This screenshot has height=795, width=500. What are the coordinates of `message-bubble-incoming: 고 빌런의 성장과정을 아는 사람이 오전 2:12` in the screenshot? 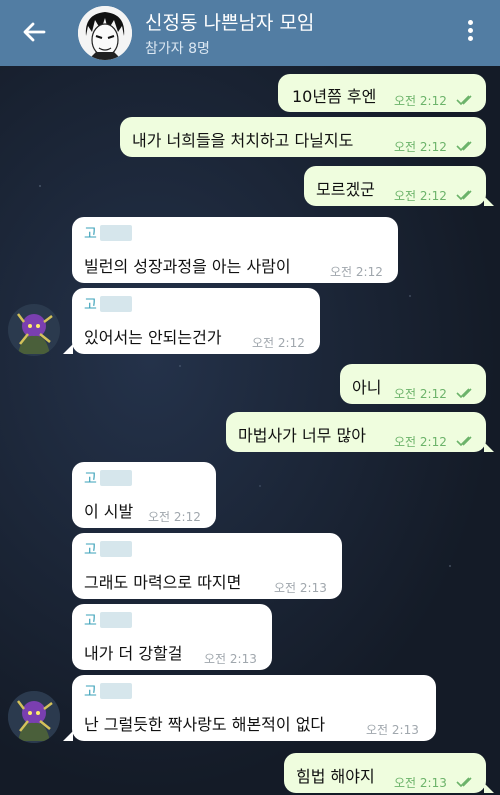 It's located at (235, 250).